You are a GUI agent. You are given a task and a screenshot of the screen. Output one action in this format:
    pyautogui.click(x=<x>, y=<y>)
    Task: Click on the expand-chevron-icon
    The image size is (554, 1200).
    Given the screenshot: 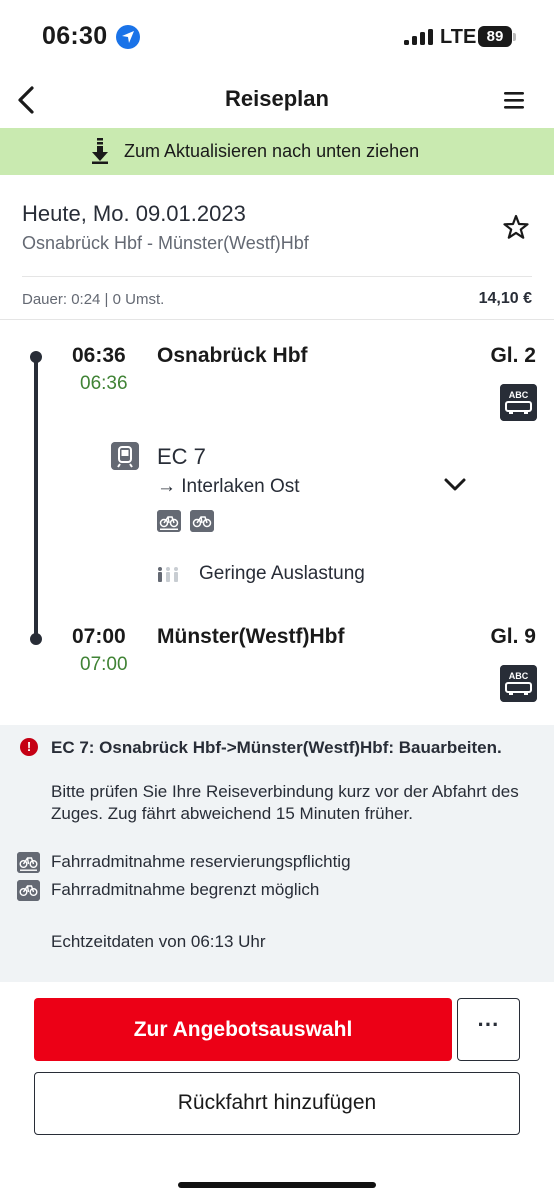 What is the action you would take?
    pyautogui.click(x=455, y=485)
    